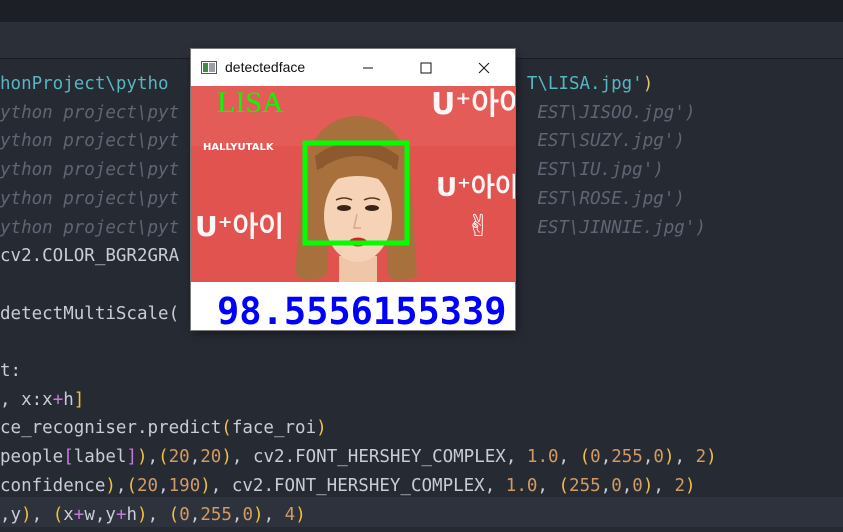 The width and height of the screenshot is (843, 532). What do you see at coordinates (32, 457) in the screenshot?
I see `code-token: people` at bounding box center [32, 457].